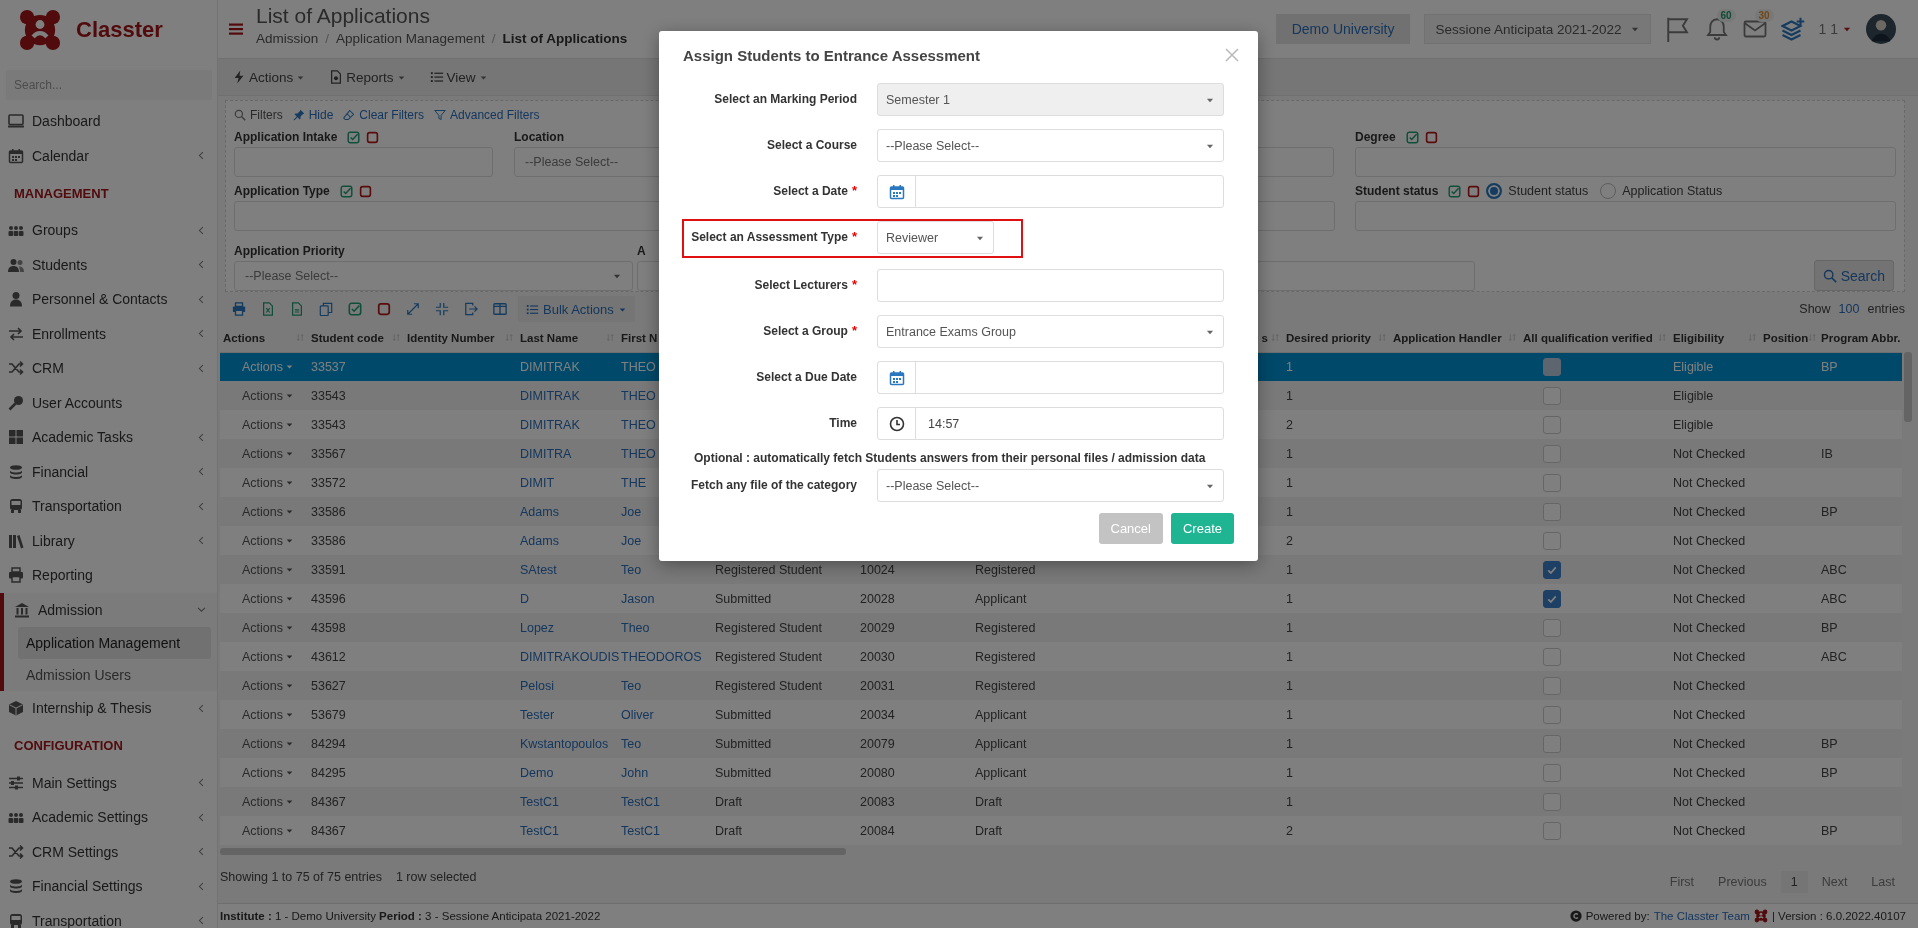 The width and height of the screenshot is (1918, 928). Describe the element at coordinates (1853, 275) in the screenshot. I see `search-button: Search` at that location.